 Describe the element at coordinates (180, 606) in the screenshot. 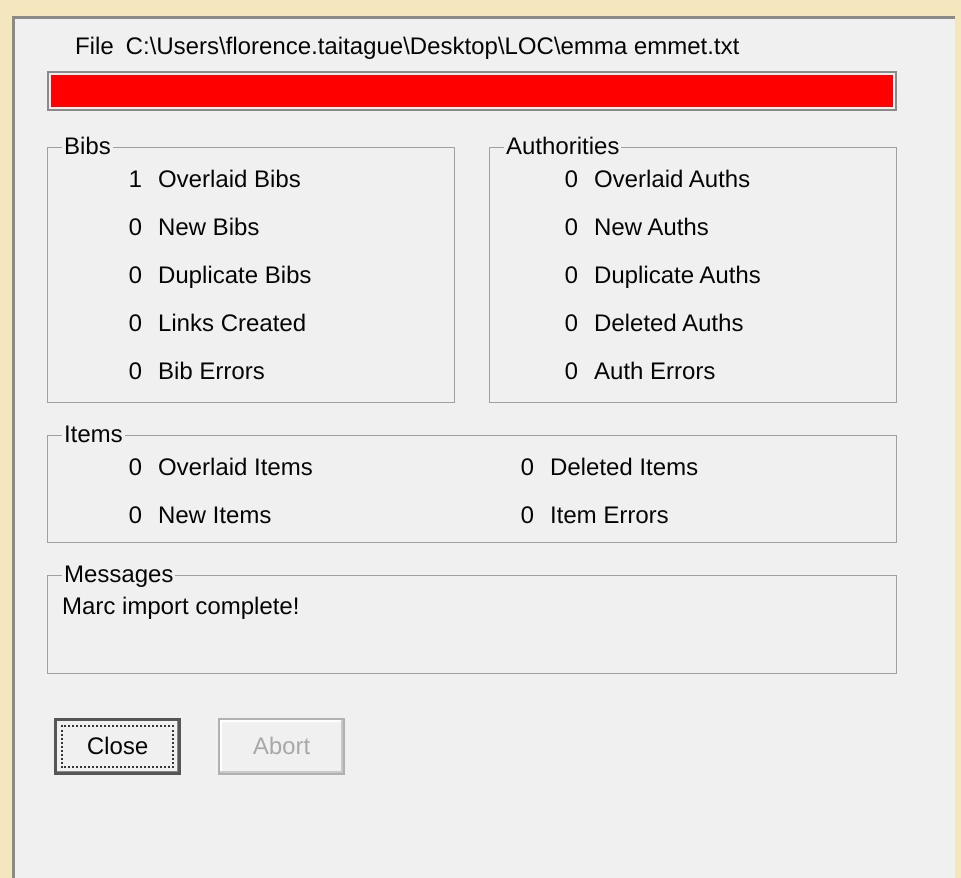

I see `message-text: Marc import complete!` at that location.